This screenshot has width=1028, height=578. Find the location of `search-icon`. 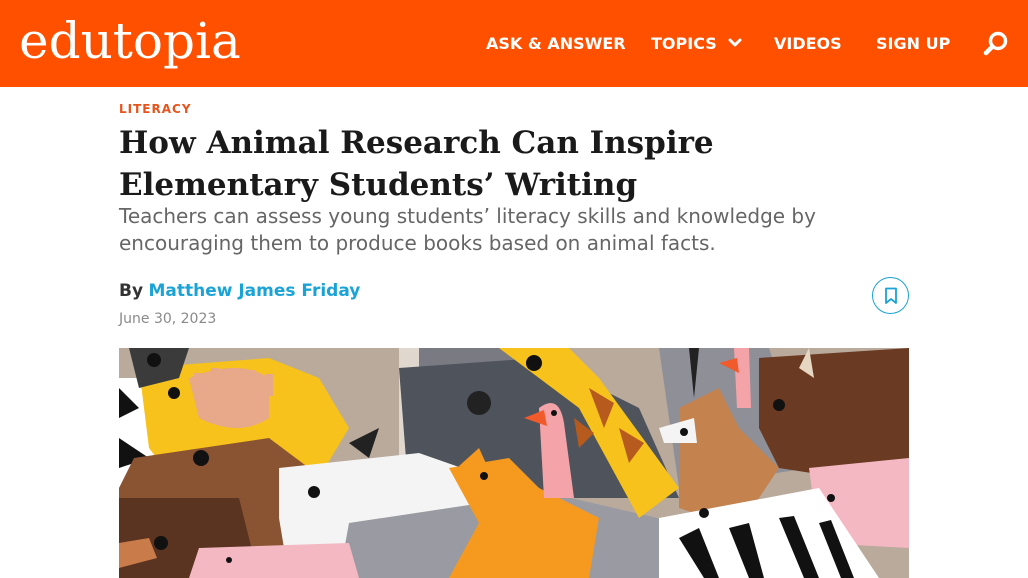

search-icon is located at coordinates (996, 44).